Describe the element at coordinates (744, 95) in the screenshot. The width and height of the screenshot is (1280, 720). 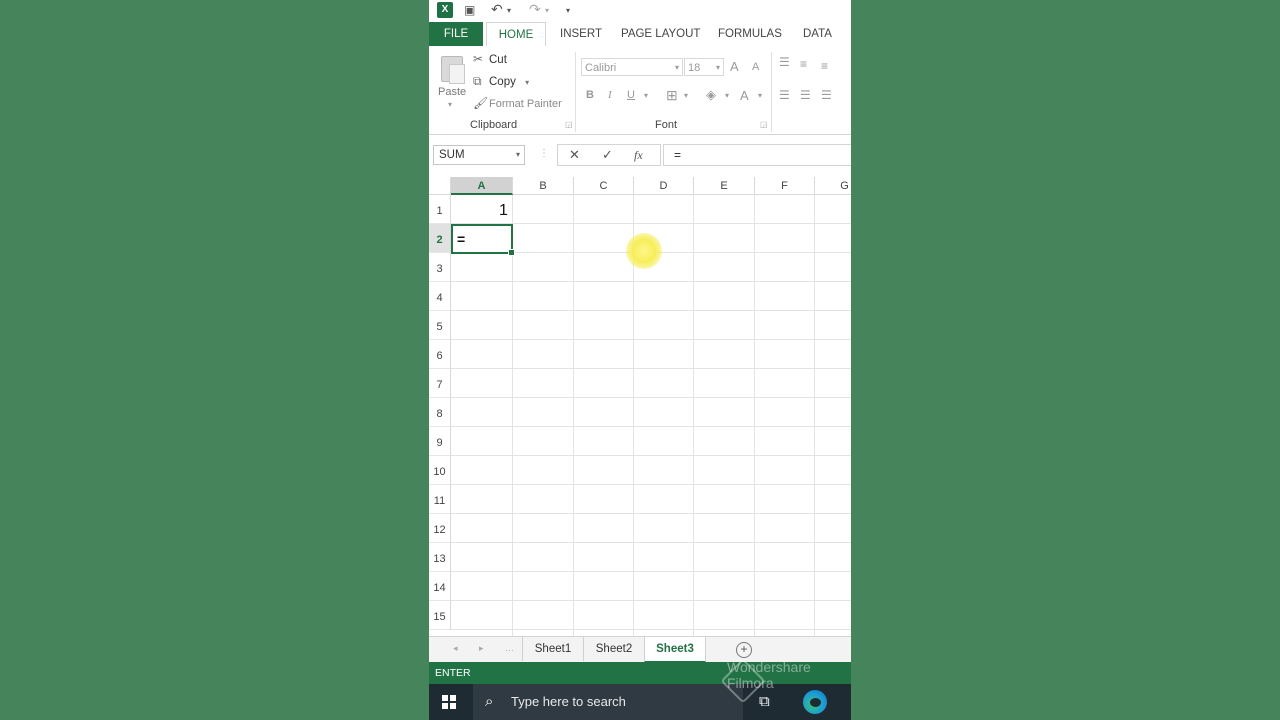
I see `font-color-icon: A` at that location.